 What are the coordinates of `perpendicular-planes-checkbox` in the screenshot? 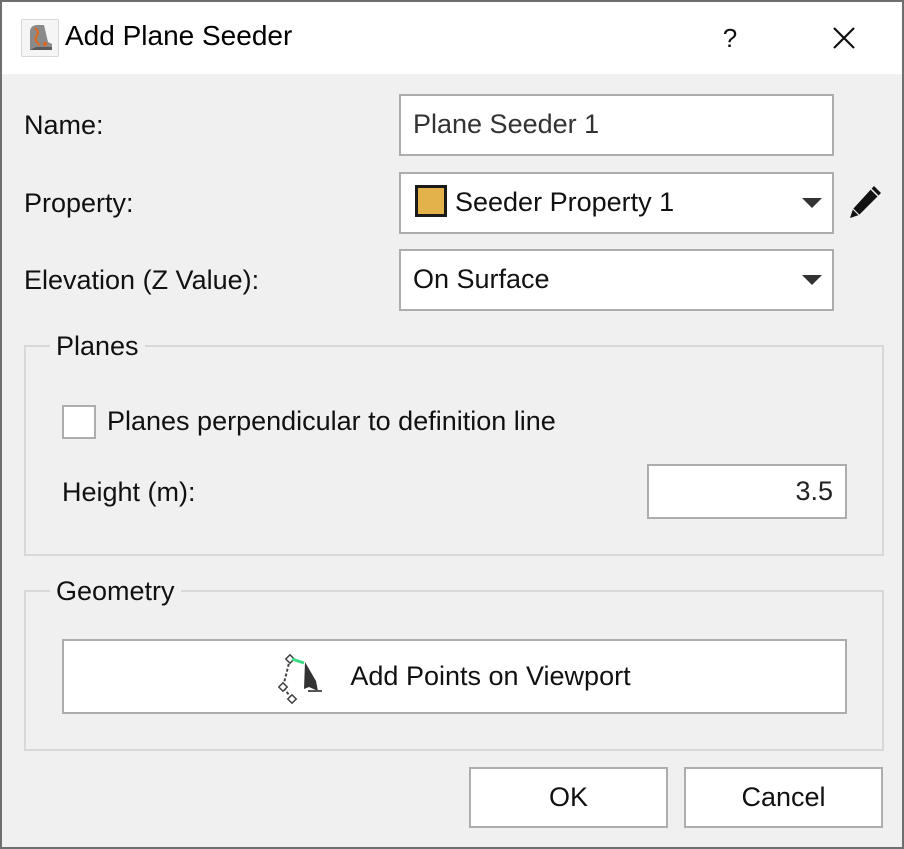 It's located at (79, 422).